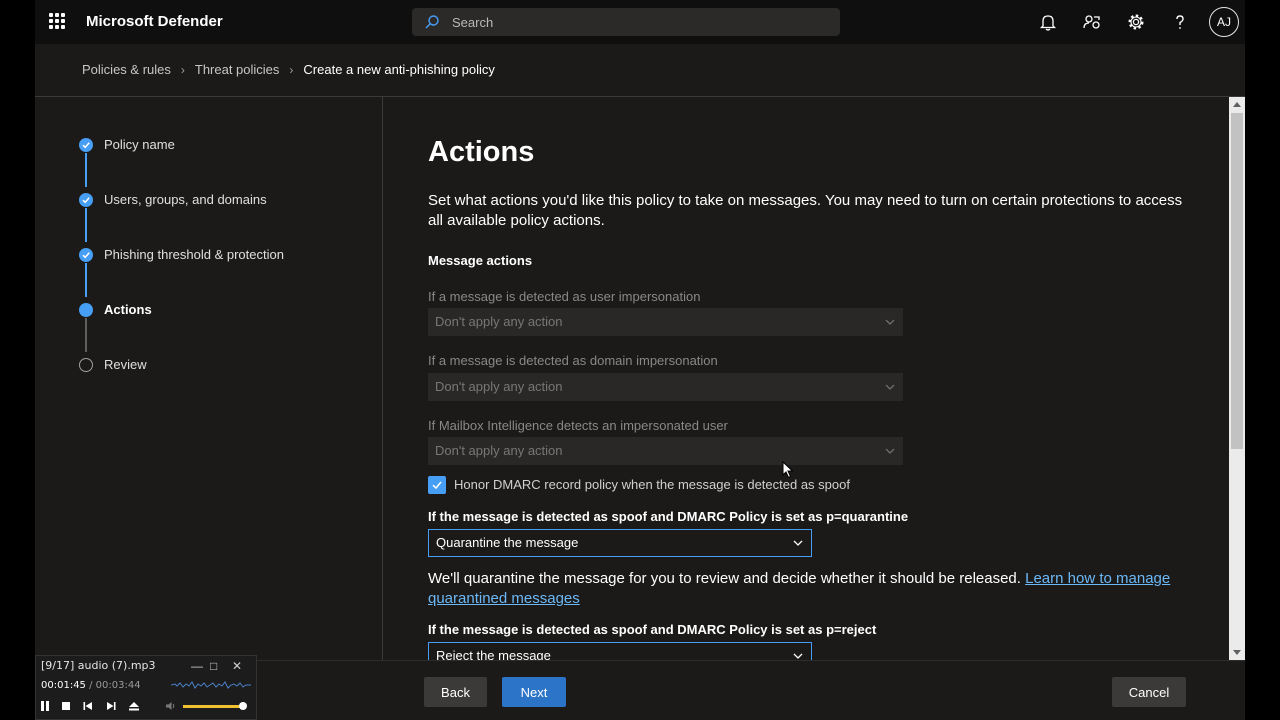  I want to click on step-policy-name: Policy name, so click(127, 144).